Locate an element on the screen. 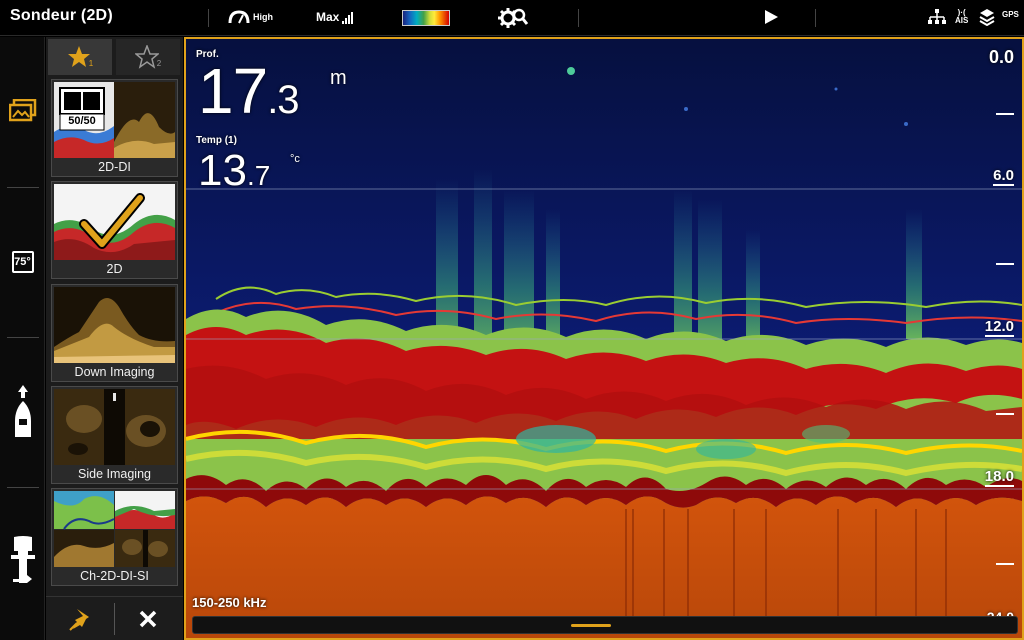 The image size is (1024, 640). view-tile-2d-di: 50/50 2D-DI is located at coordinates (114, 128).